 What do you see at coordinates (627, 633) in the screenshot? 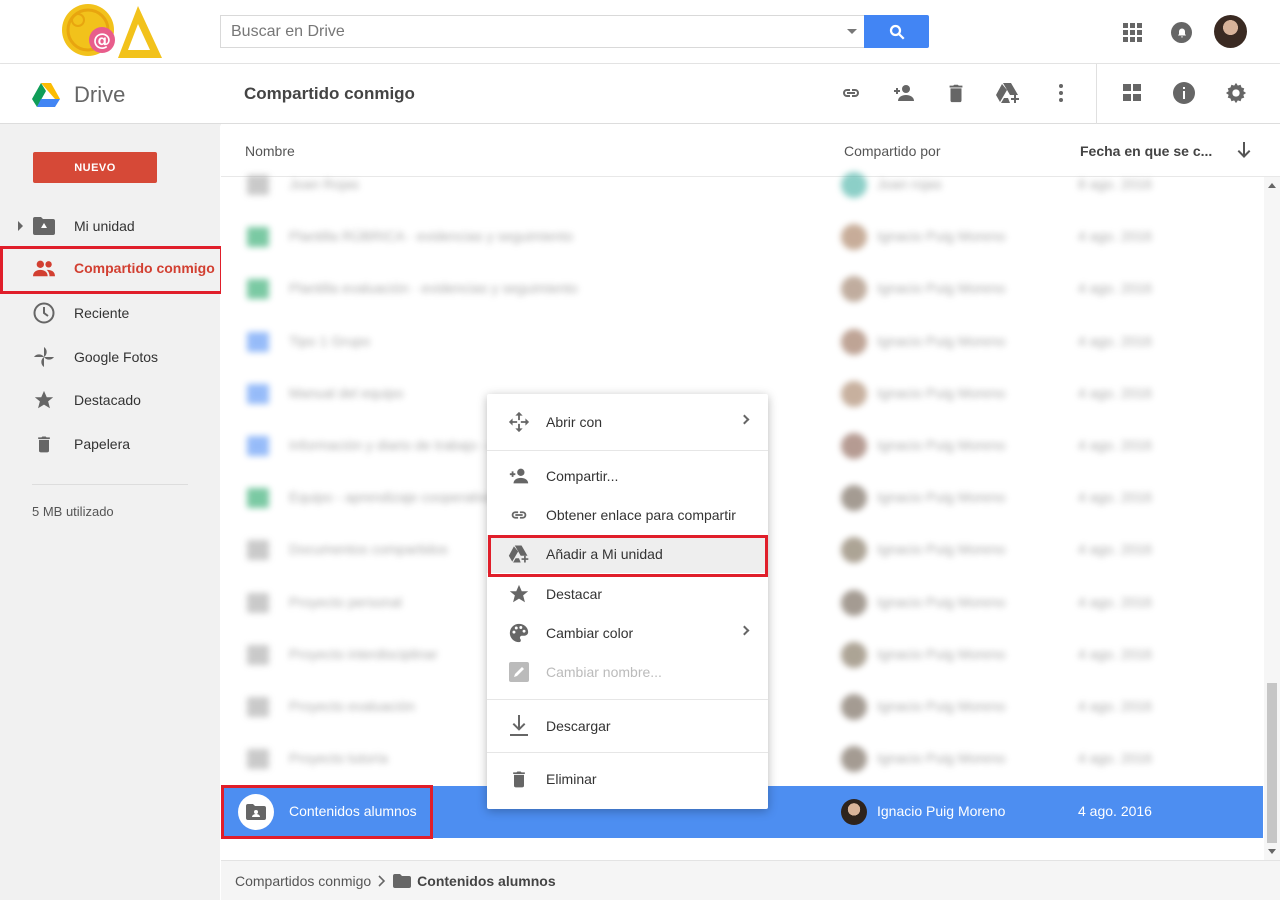
I see `menu-item-change-color: Cambiar color` at bounding box center [627, 633].